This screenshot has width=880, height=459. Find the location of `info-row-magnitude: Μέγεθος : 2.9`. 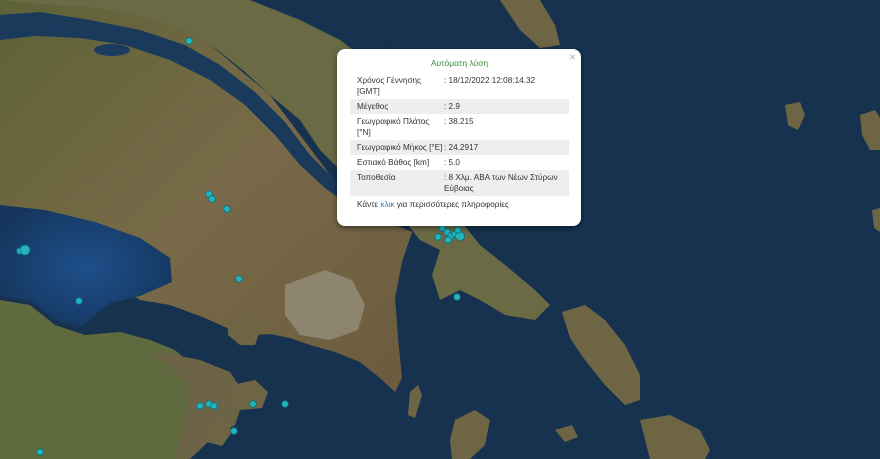

info-row-magnitude: Μέγεθος : 2.9 is located at coordinates (459, 106).